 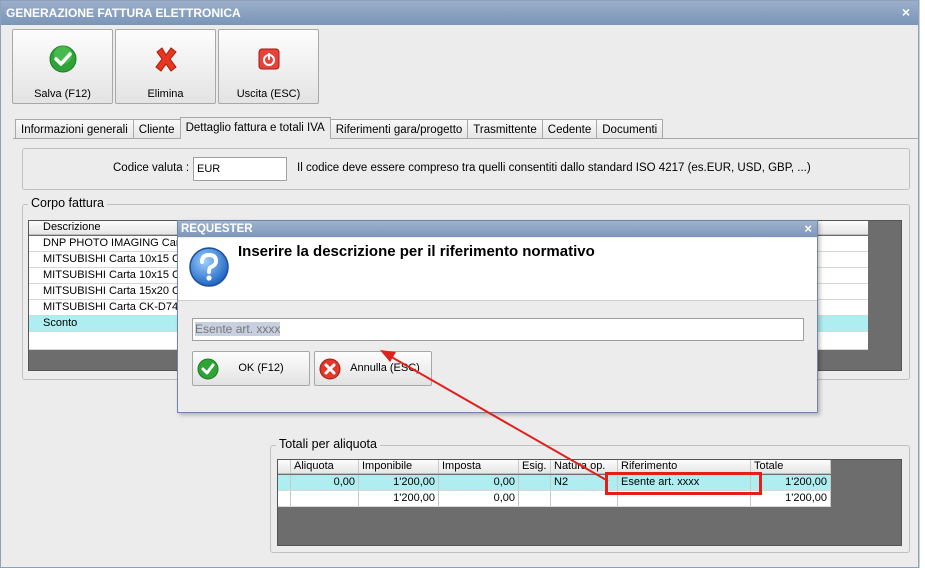 What do you see at coordinates (62, 94) in the screenshot?
I see `save-button-label: Salva (F12)` at bounding box center [62, 94].